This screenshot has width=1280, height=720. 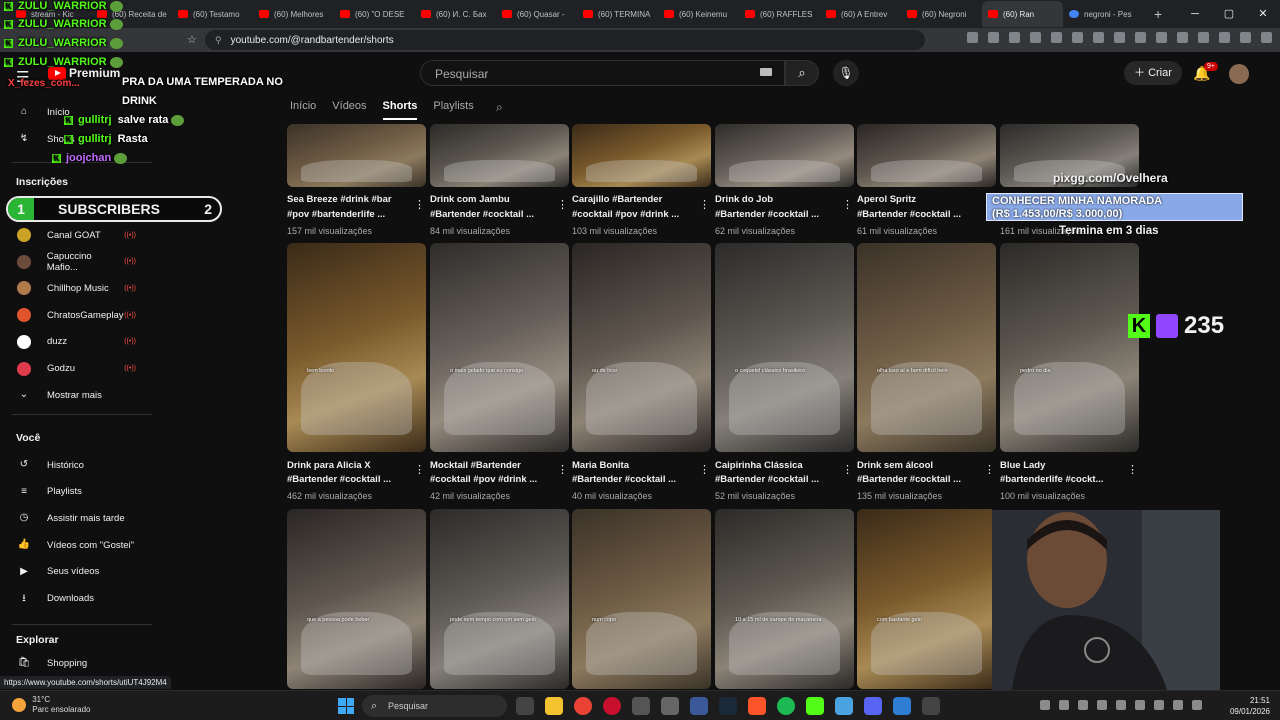 What do you see at coordinates (1153, 73) in the screenshot?
I see `create-button: ＋ Criar` at bounding box center [1153, 73].